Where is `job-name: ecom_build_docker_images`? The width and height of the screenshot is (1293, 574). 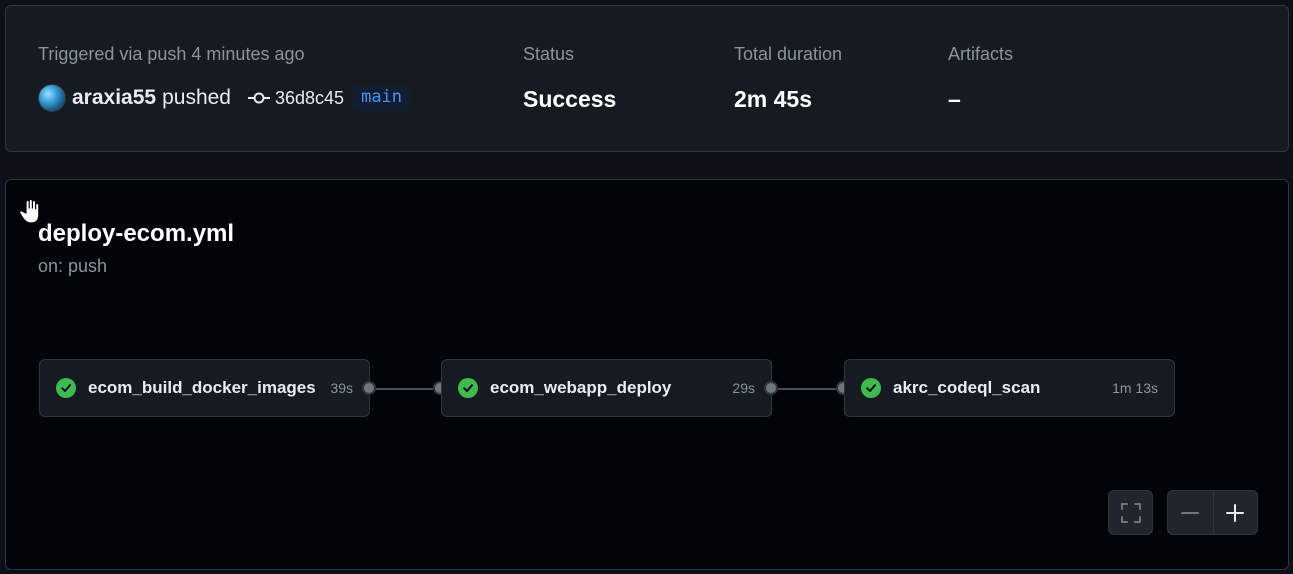 job-name: ecom_build_docker_images is located at coordinates (202, 387).